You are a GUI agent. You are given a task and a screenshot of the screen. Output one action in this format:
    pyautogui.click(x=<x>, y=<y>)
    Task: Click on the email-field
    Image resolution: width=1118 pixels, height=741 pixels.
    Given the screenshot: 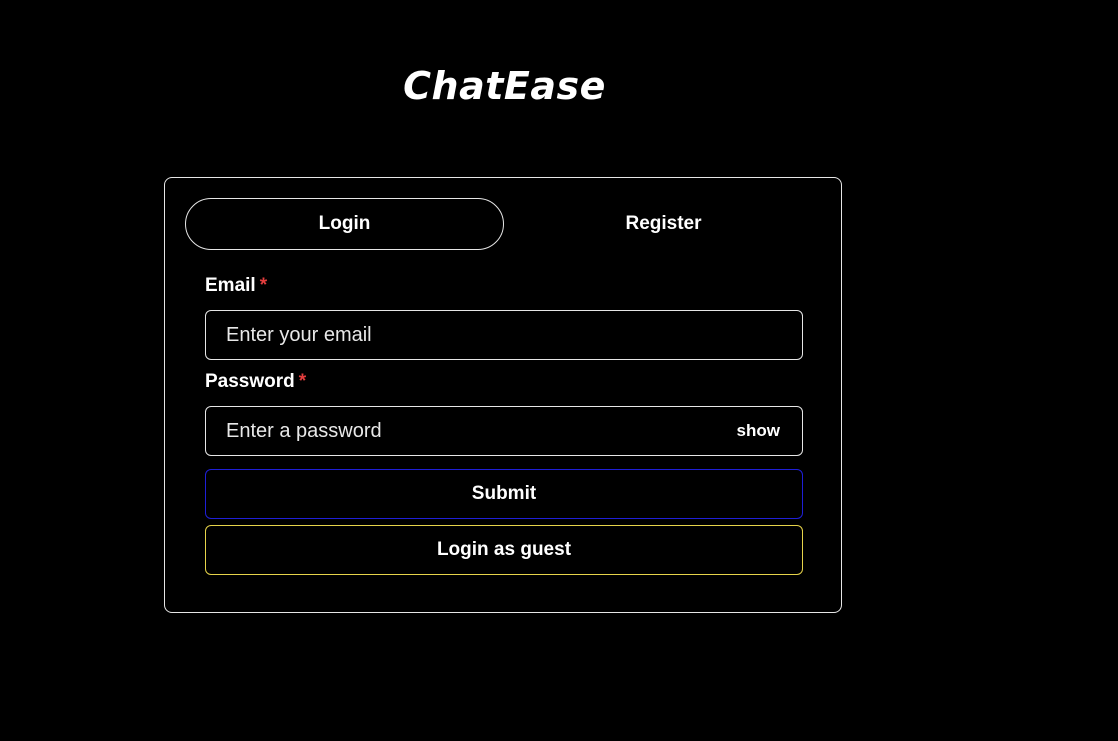 What is the action you would take?
    pyautogui.click(x=504, y=335)
    